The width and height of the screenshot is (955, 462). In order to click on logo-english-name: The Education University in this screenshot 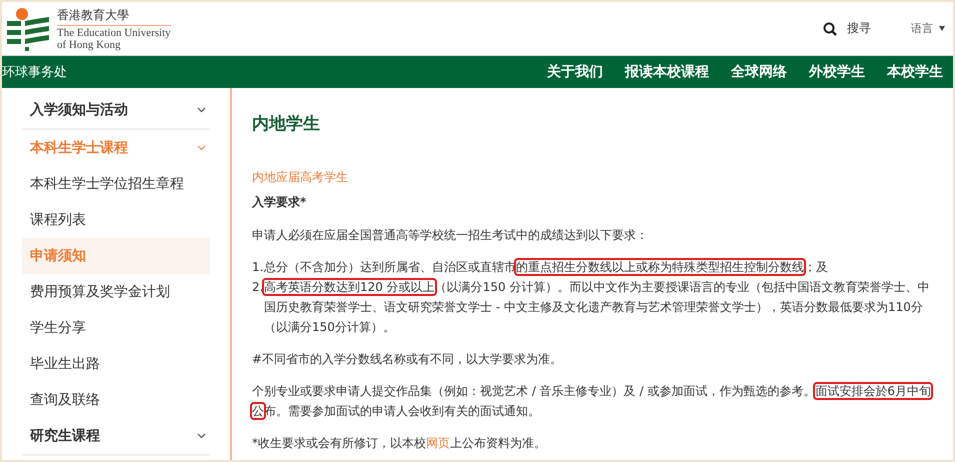, I will do `click(114, 32)`.